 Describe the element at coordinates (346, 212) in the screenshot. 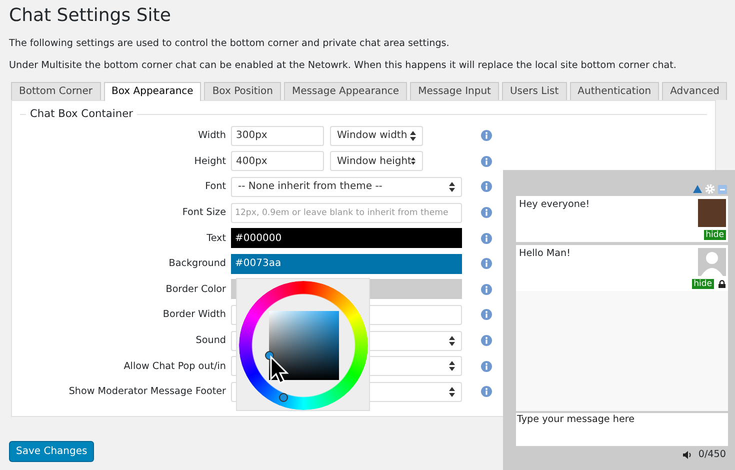

I see `text-field: 12px, 0.9em or leave blank to inherit from theme` at that location.